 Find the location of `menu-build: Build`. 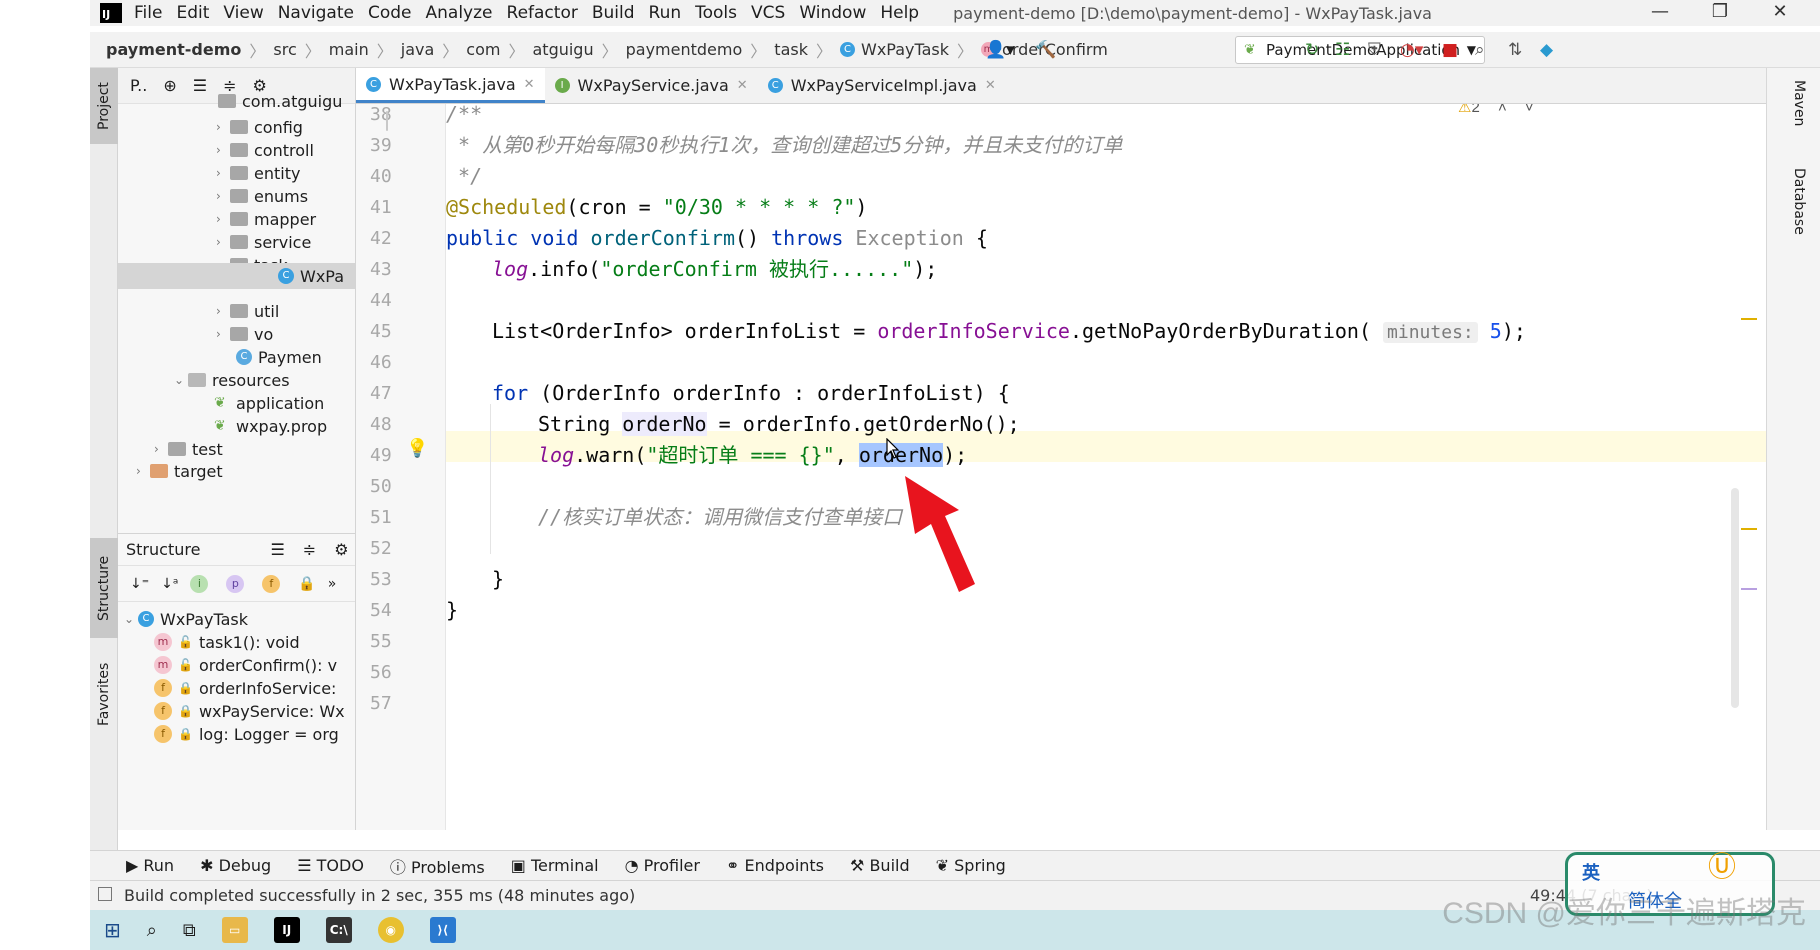

menu-build: Build is located at coordinates (613, 13).